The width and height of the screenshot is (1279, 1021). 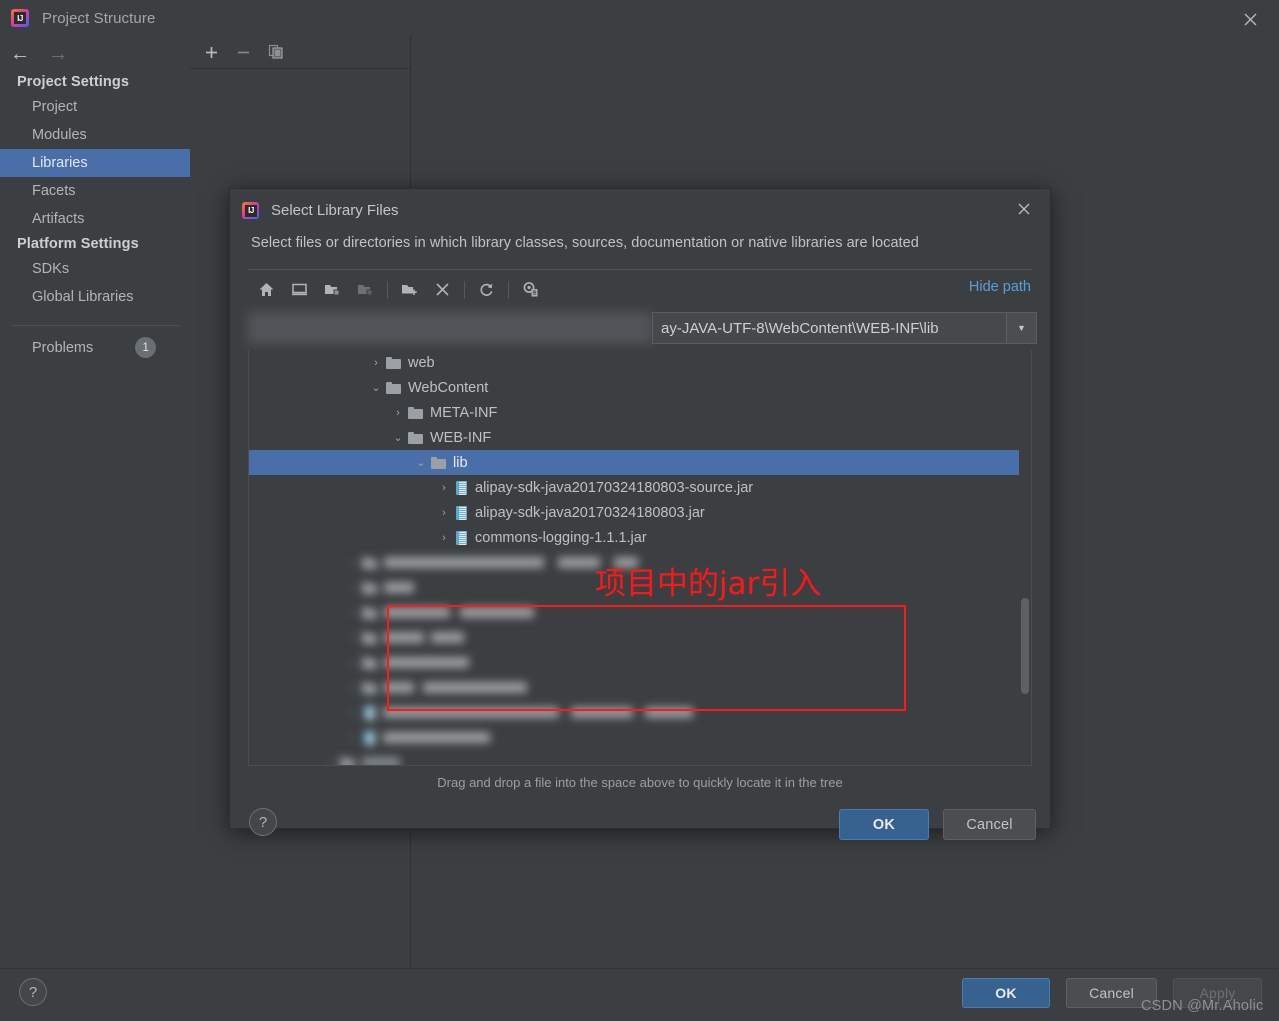 What do you see at coordinates (1000, 287) in the screenshot?
I see `hide-path-link: Hide path` at bounding box center [1000, 287].